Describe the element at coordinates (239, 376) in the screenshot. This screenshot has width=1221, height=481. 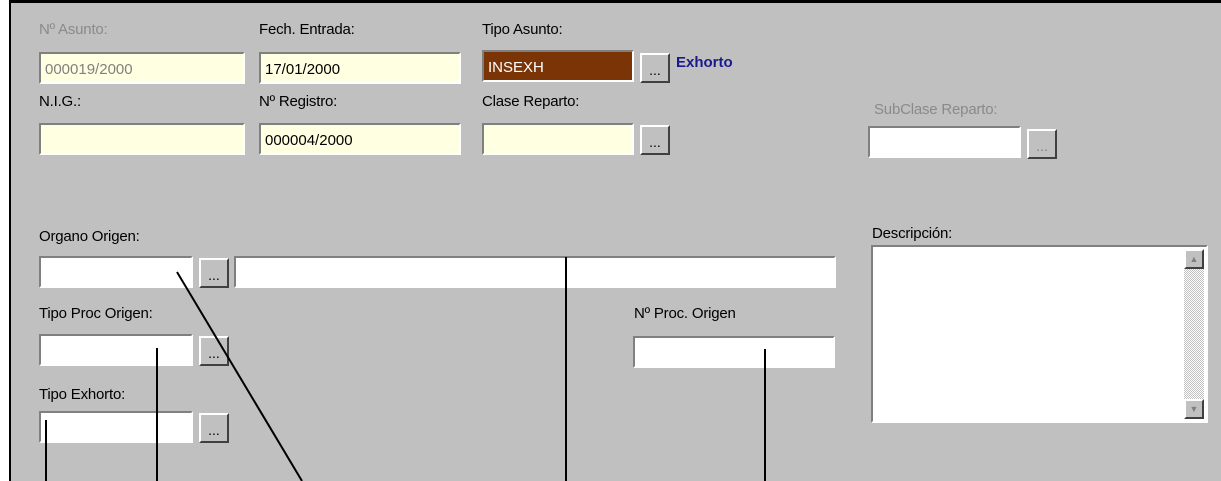
I see `leader-line-organo-origen-code` at that location.